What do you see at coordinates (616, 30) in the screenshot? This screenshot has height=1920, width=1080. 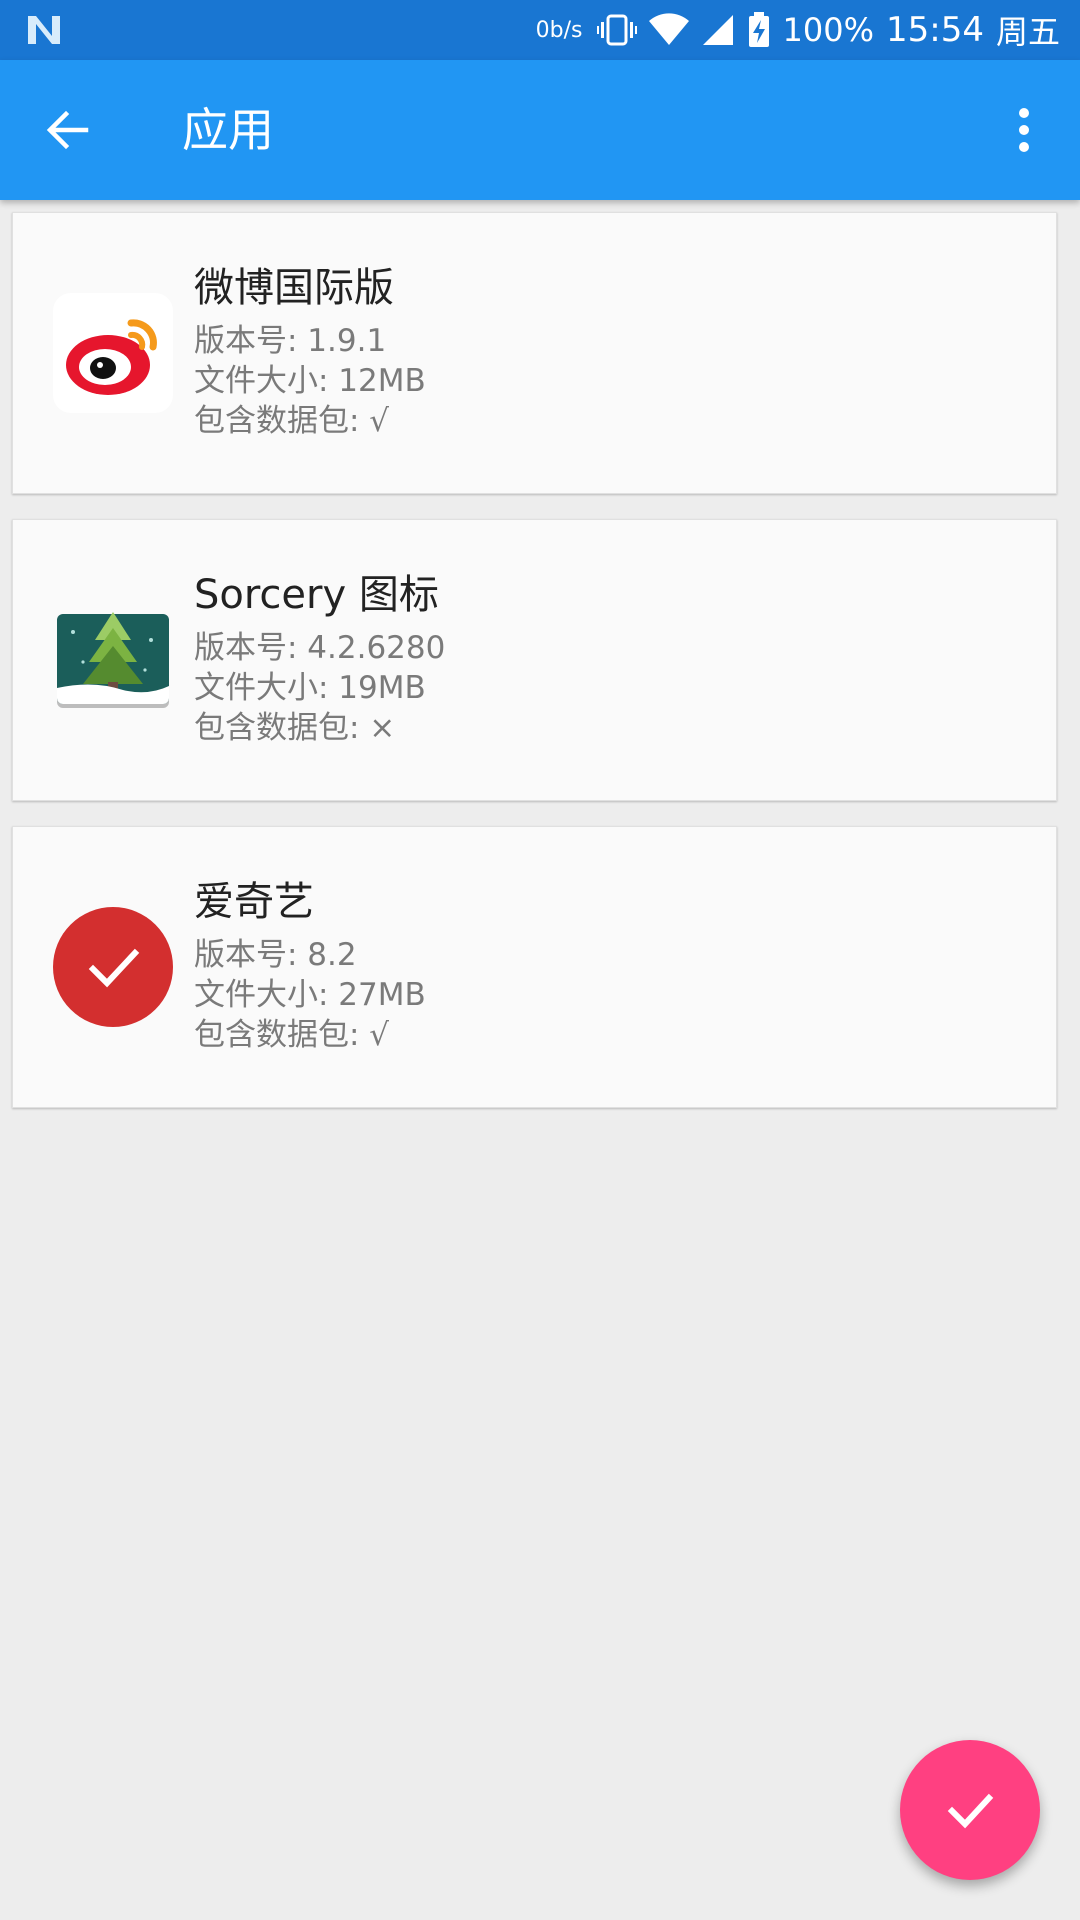 I see `vibrate-icon` at bounding box center [616, 30].